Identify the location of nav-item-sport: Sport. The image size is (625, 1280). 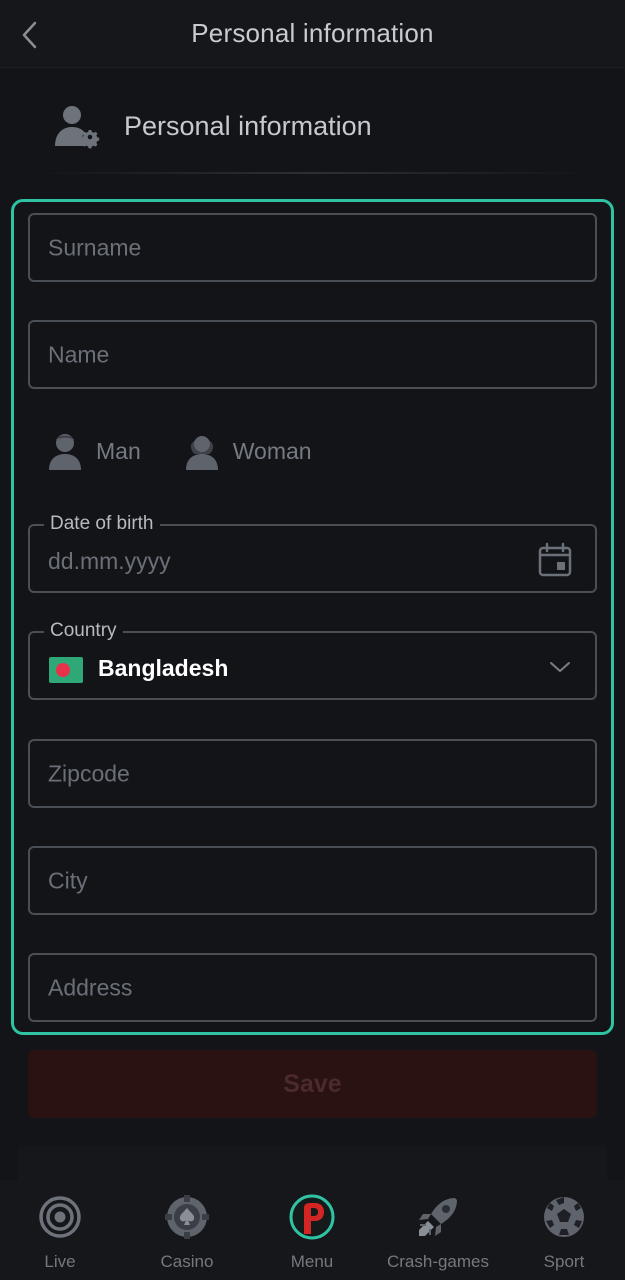
(564, 1233).